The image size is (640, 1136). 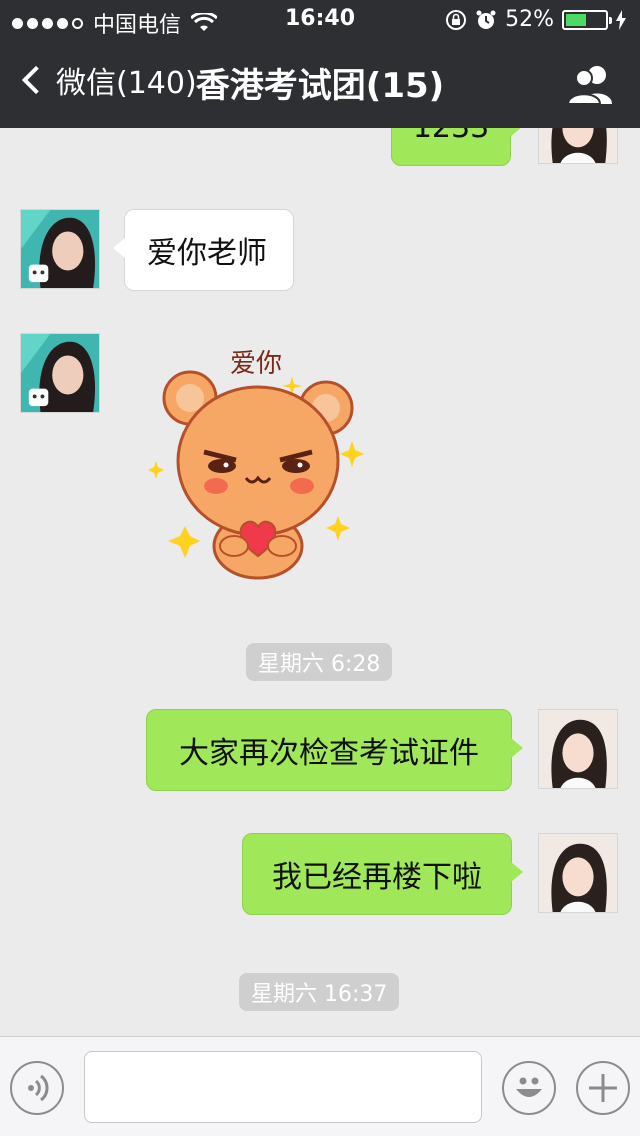 I want to click on bear-heart-sticker-icon: 爱你, so click(x=256, y=464).